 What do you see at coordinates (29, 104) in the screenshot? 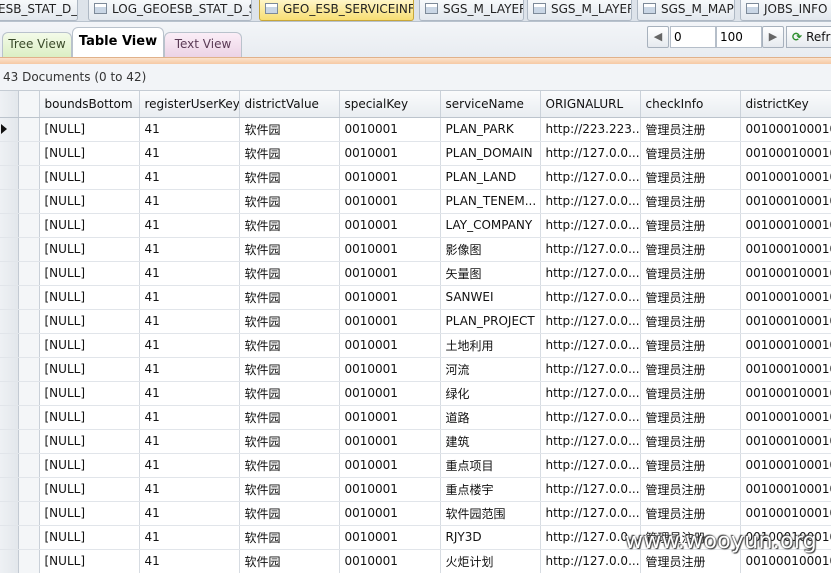
I see `row-header-corner` at bounding box center [29, 104].